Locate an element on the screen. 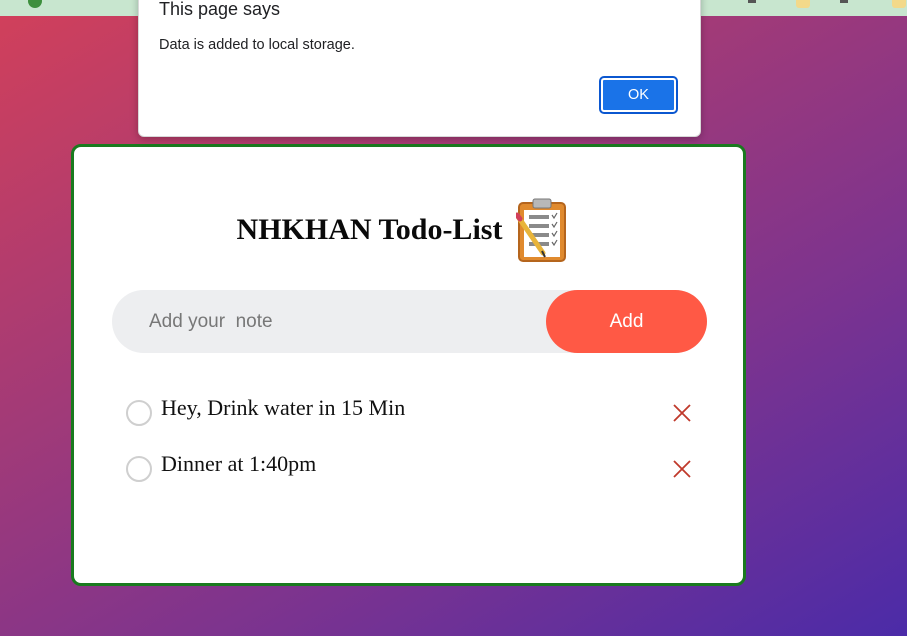 The width and height of the screenshot is (907, 636). browser-extension-icon is located at coordinates (35, 4).